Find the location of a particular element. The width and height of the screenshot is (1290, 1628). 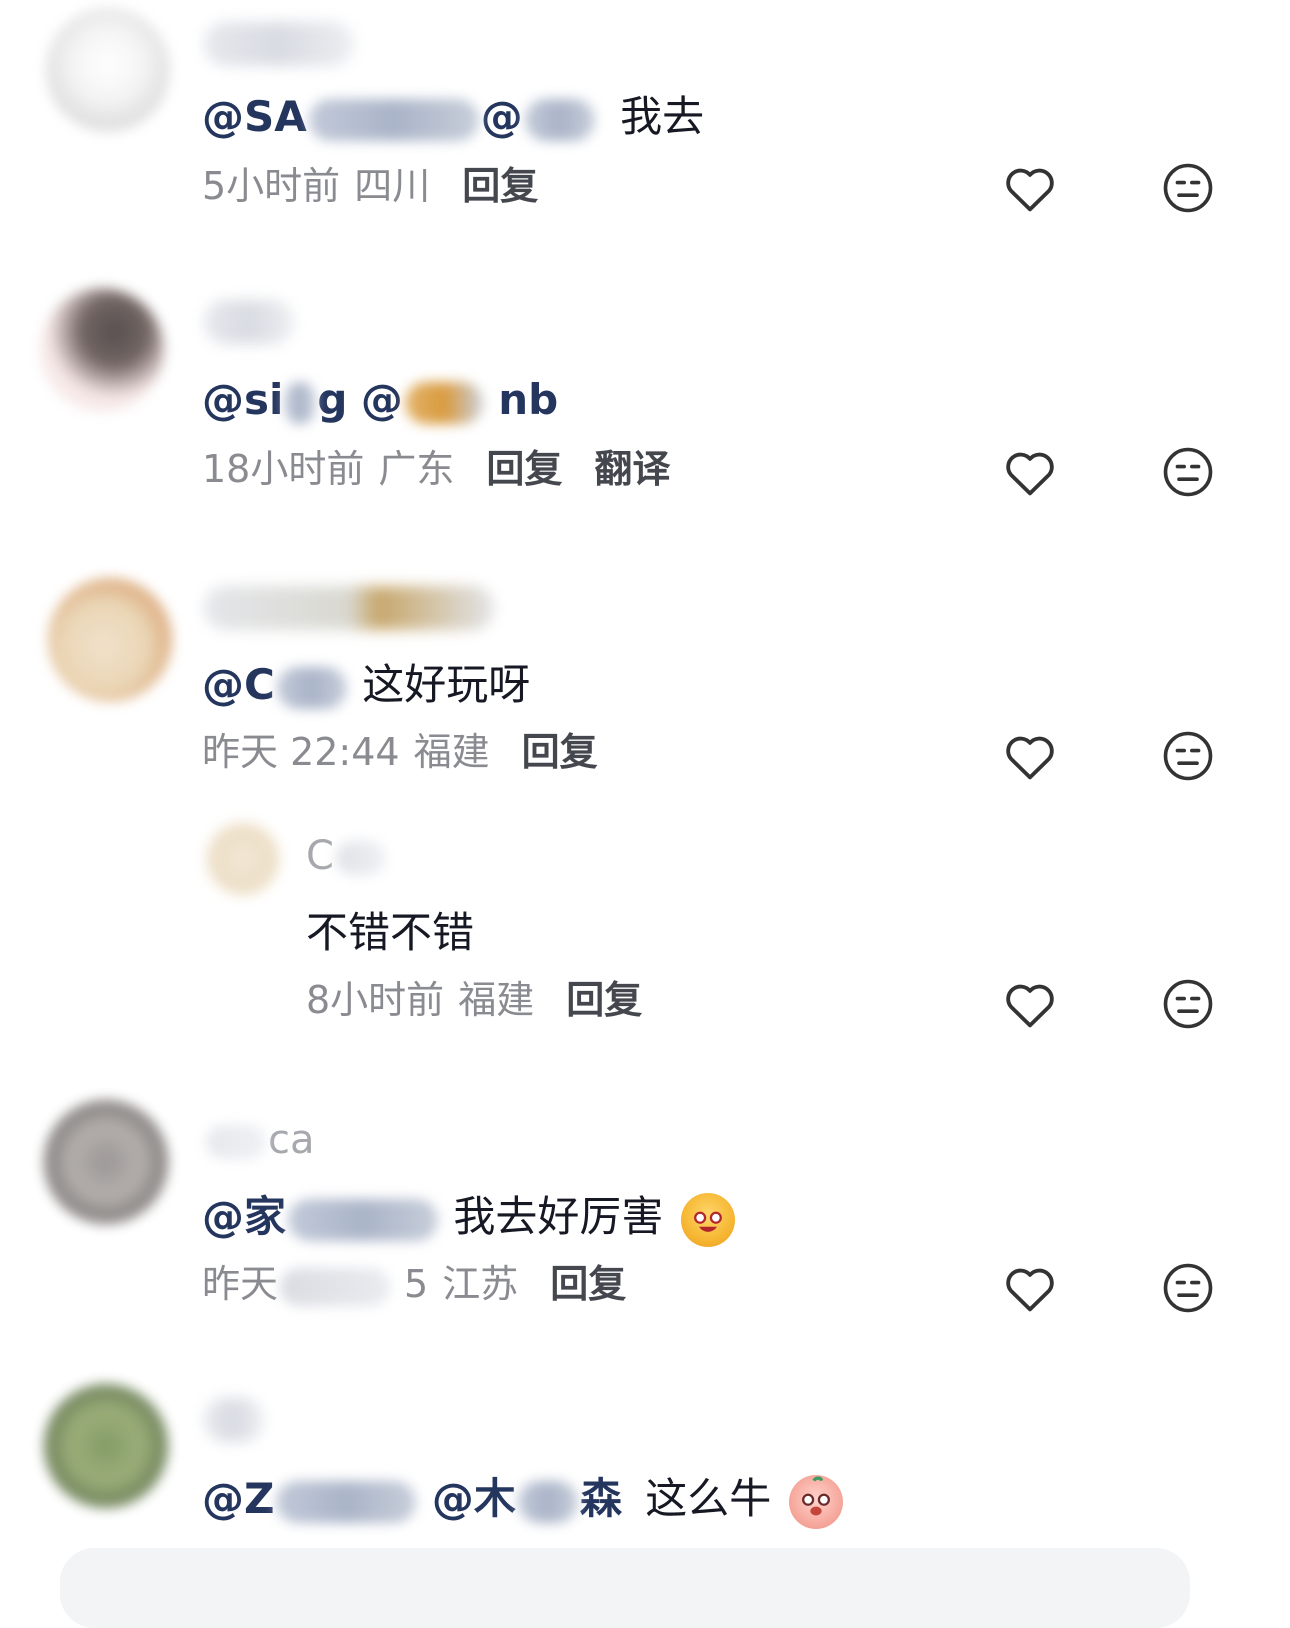

mention-link: 森 is located at coordinates (601, 1498).